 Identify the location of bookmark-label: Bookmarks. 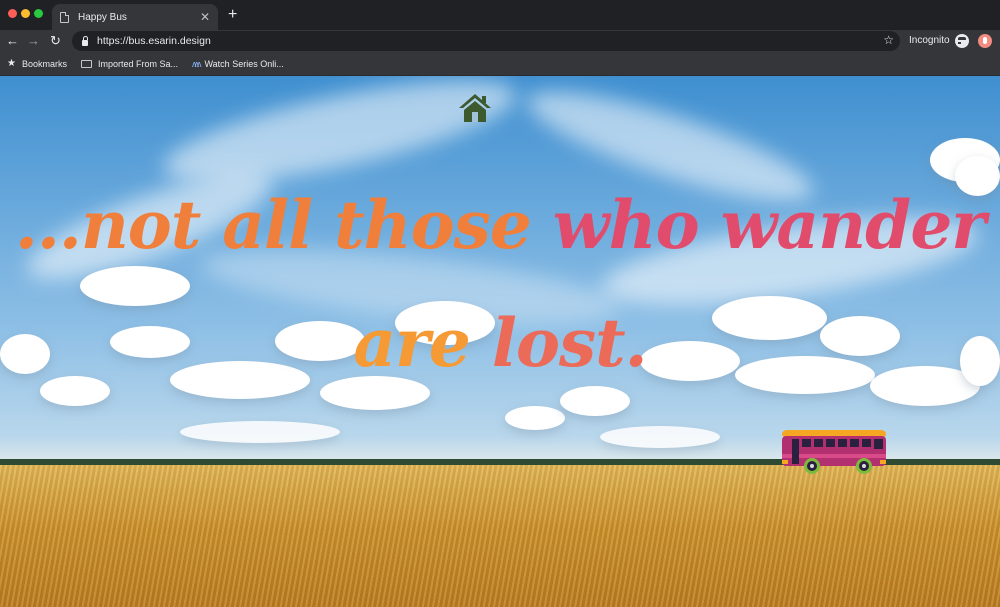
(44, 63).